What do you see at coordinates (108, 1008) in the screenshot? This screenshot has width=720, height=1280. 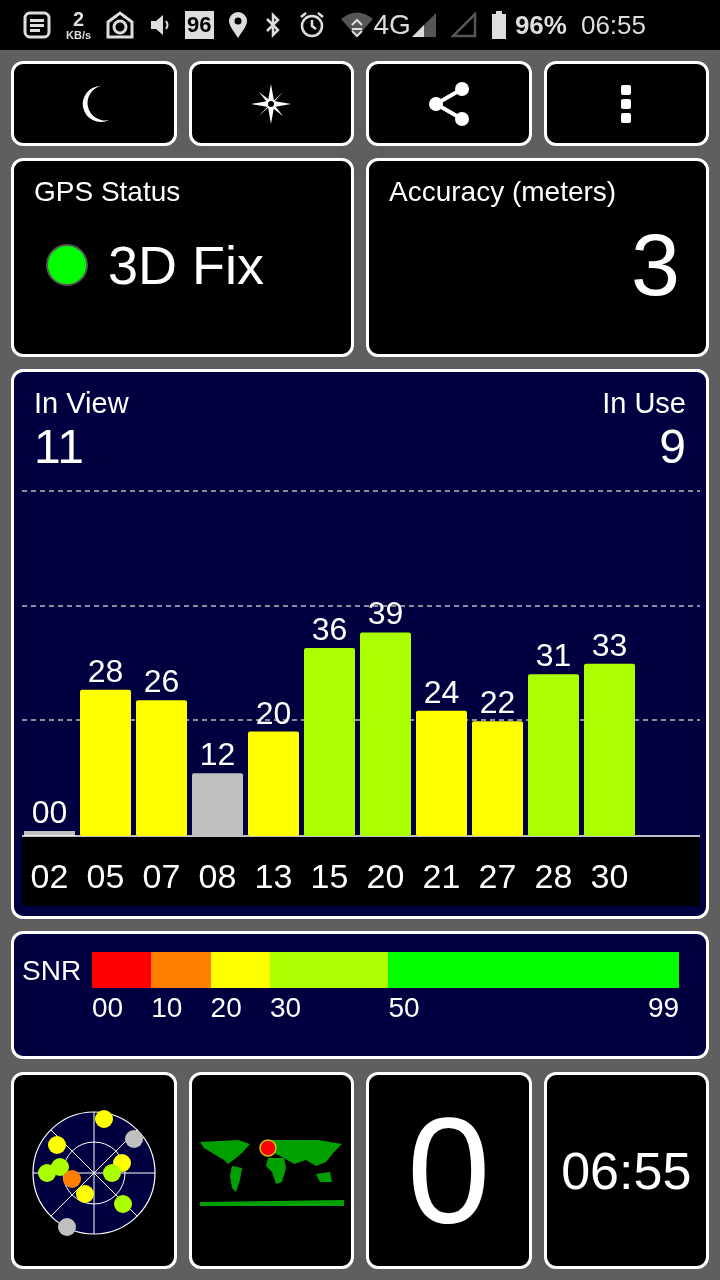 I see `snr-scale-label: 00` at bounding box center [108, 1008].